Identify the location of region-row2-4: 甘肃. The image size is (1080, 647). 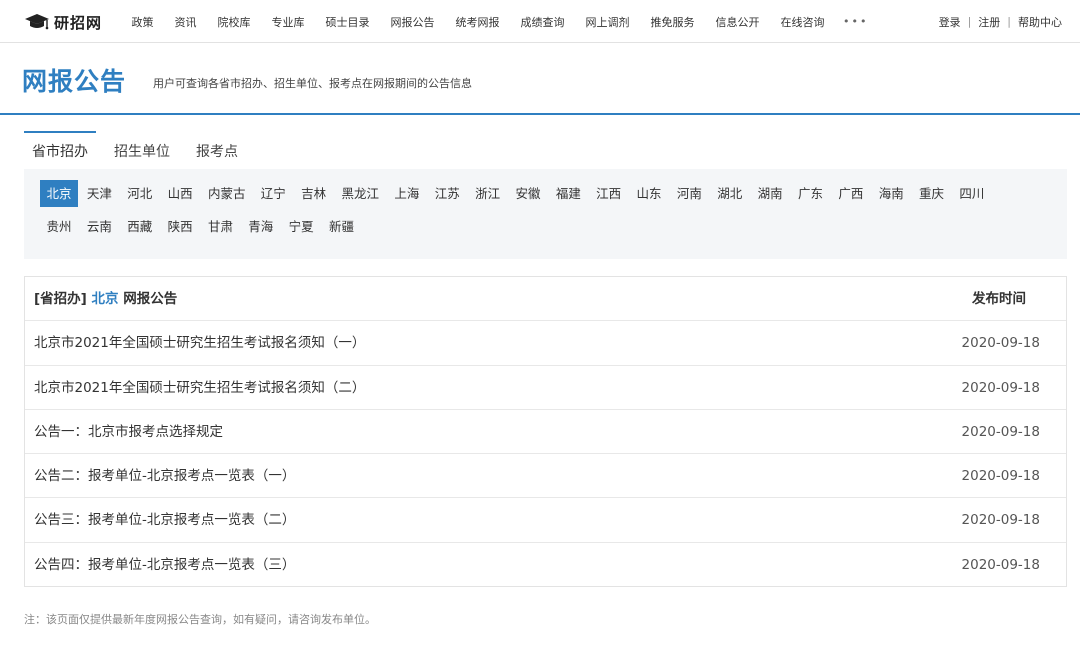
(220, 226).